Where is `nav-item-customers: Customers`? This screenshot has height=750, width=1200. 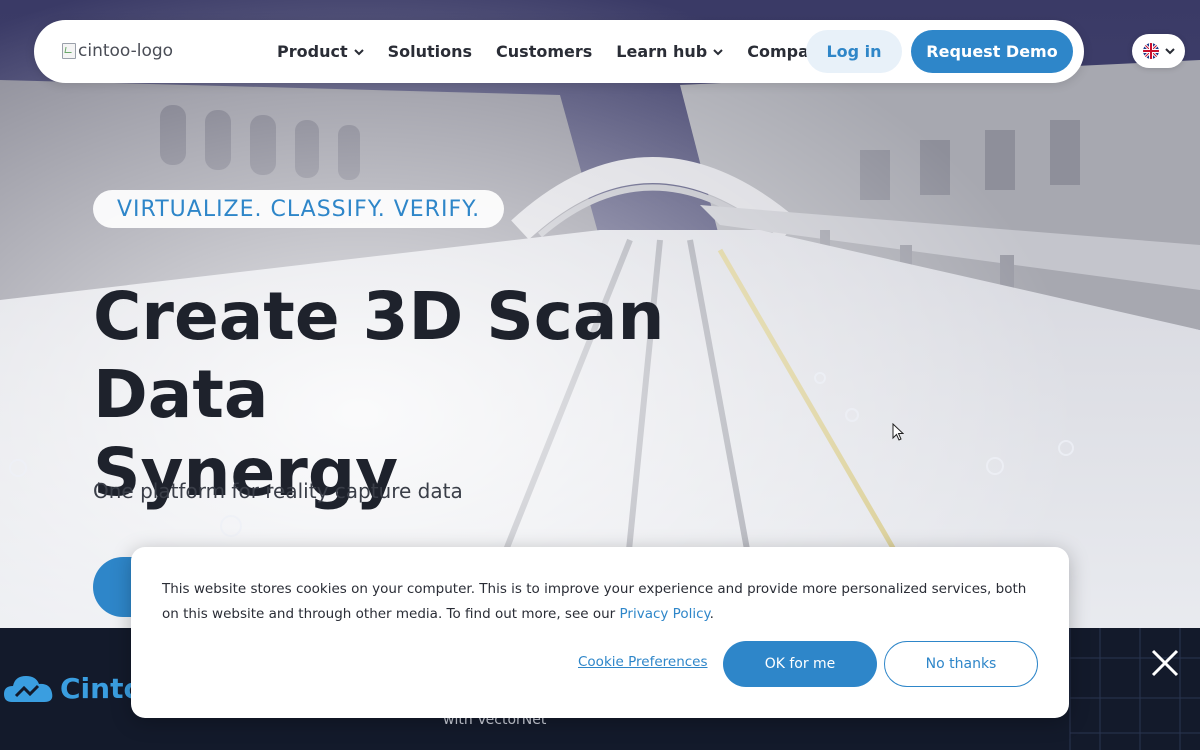
nav-item-customers: Customers is located at coordinates (544, 51).